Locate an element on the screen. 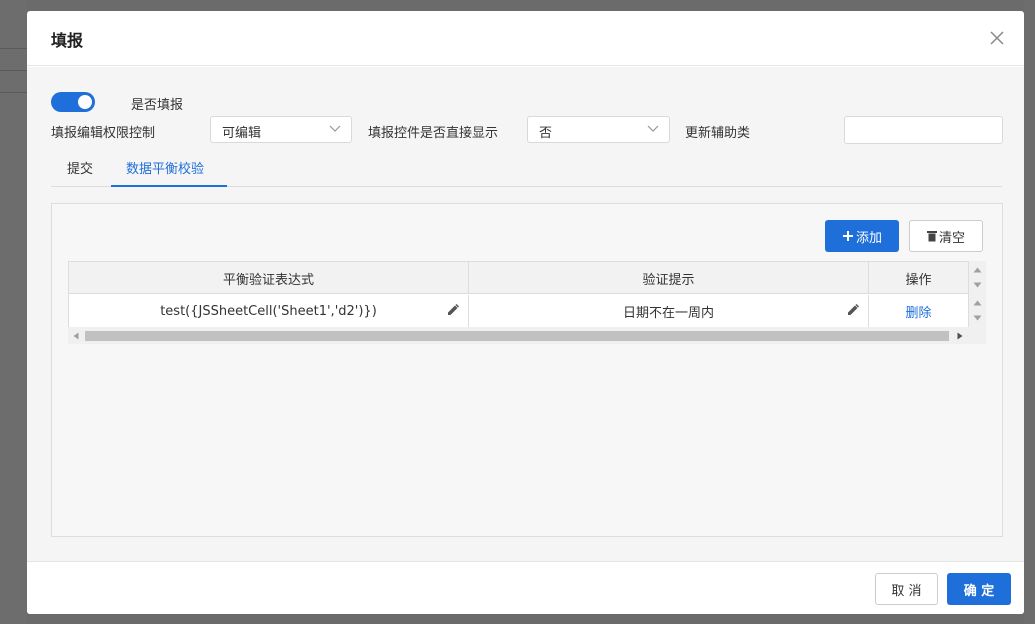 The width and height of the screenshot is (1035, 624). ok-button: 确 定 is located at coordinates (979, 589).